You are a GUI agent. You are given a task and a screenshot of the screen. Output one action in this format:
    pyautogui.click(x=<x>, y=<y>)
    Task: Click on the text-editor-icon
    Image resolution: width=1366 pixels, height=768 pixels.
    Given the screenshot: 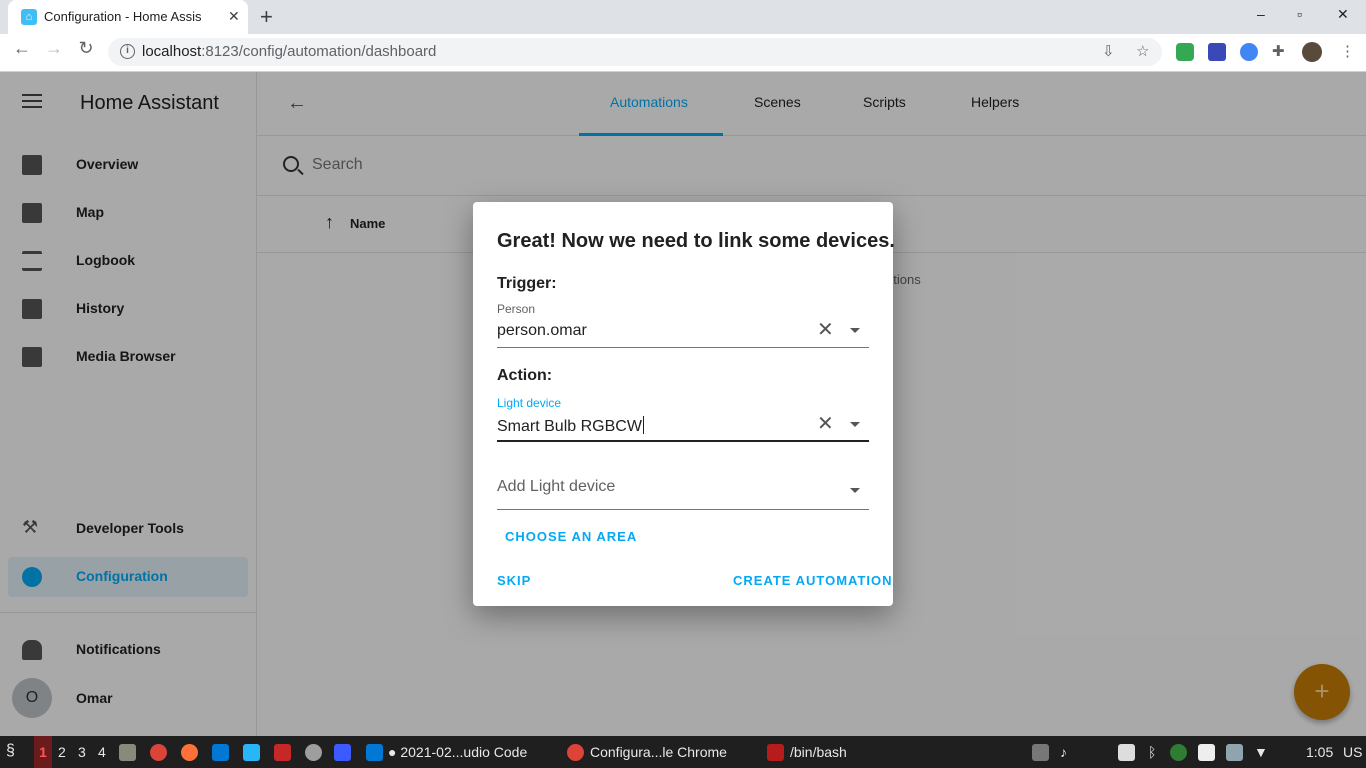 What is the action you would take?
    pyautogui.click(x=282, y=752)
    